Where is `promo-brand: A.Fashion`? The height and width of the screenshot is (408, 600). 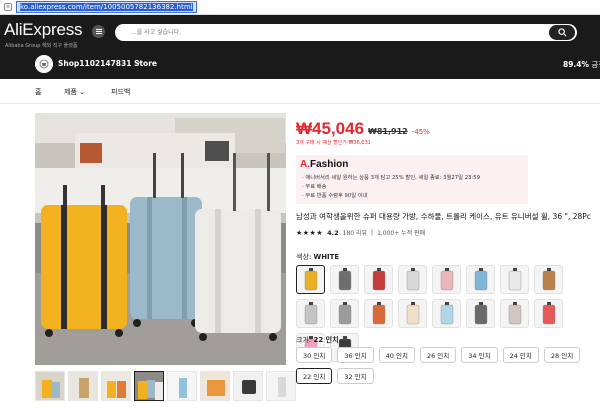
promo-brand: A.Fashion is located at coordinates (324, 164).